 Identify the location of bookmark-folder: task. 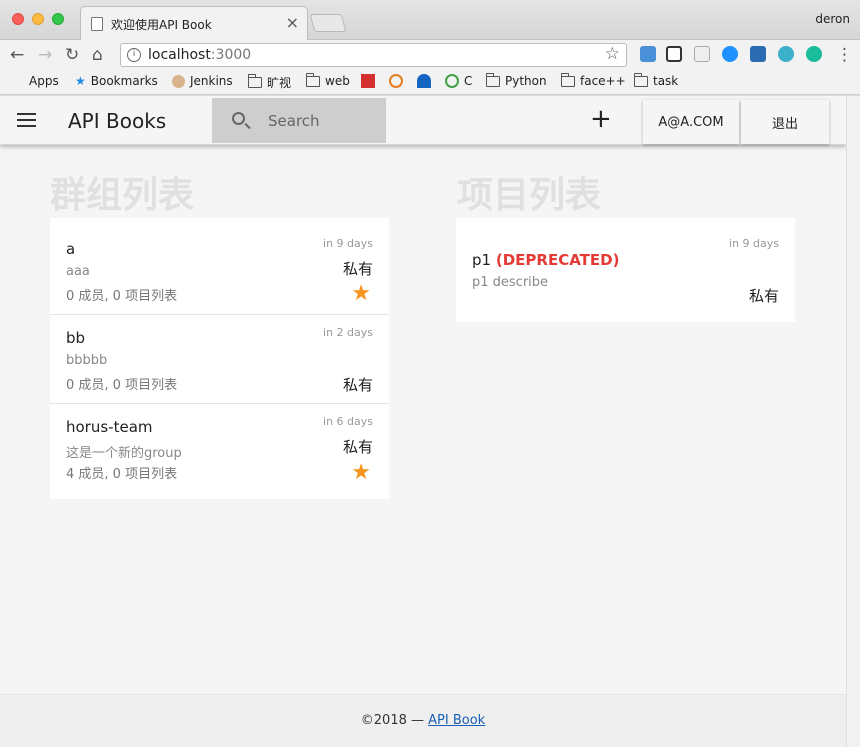
(656, 80).